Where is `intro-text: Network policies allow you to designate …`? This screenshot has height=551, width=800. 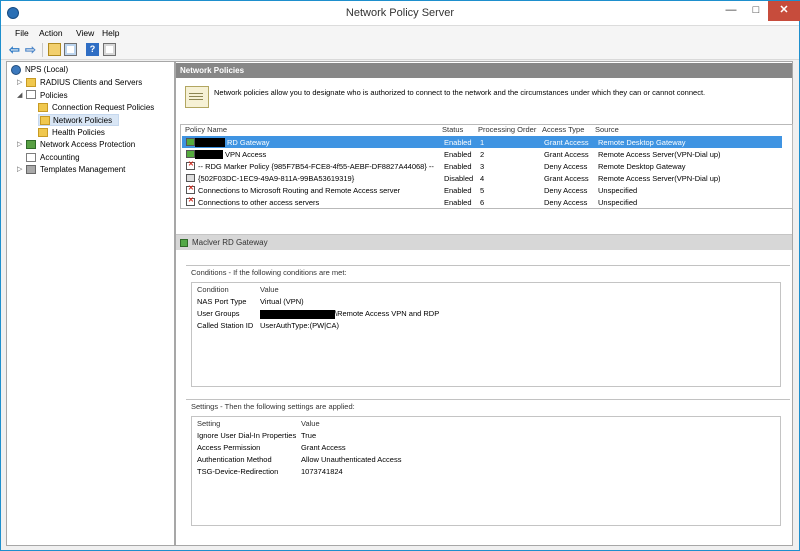
intro-text: Network policies allow you to designate … is located at coordinates (460, 92).